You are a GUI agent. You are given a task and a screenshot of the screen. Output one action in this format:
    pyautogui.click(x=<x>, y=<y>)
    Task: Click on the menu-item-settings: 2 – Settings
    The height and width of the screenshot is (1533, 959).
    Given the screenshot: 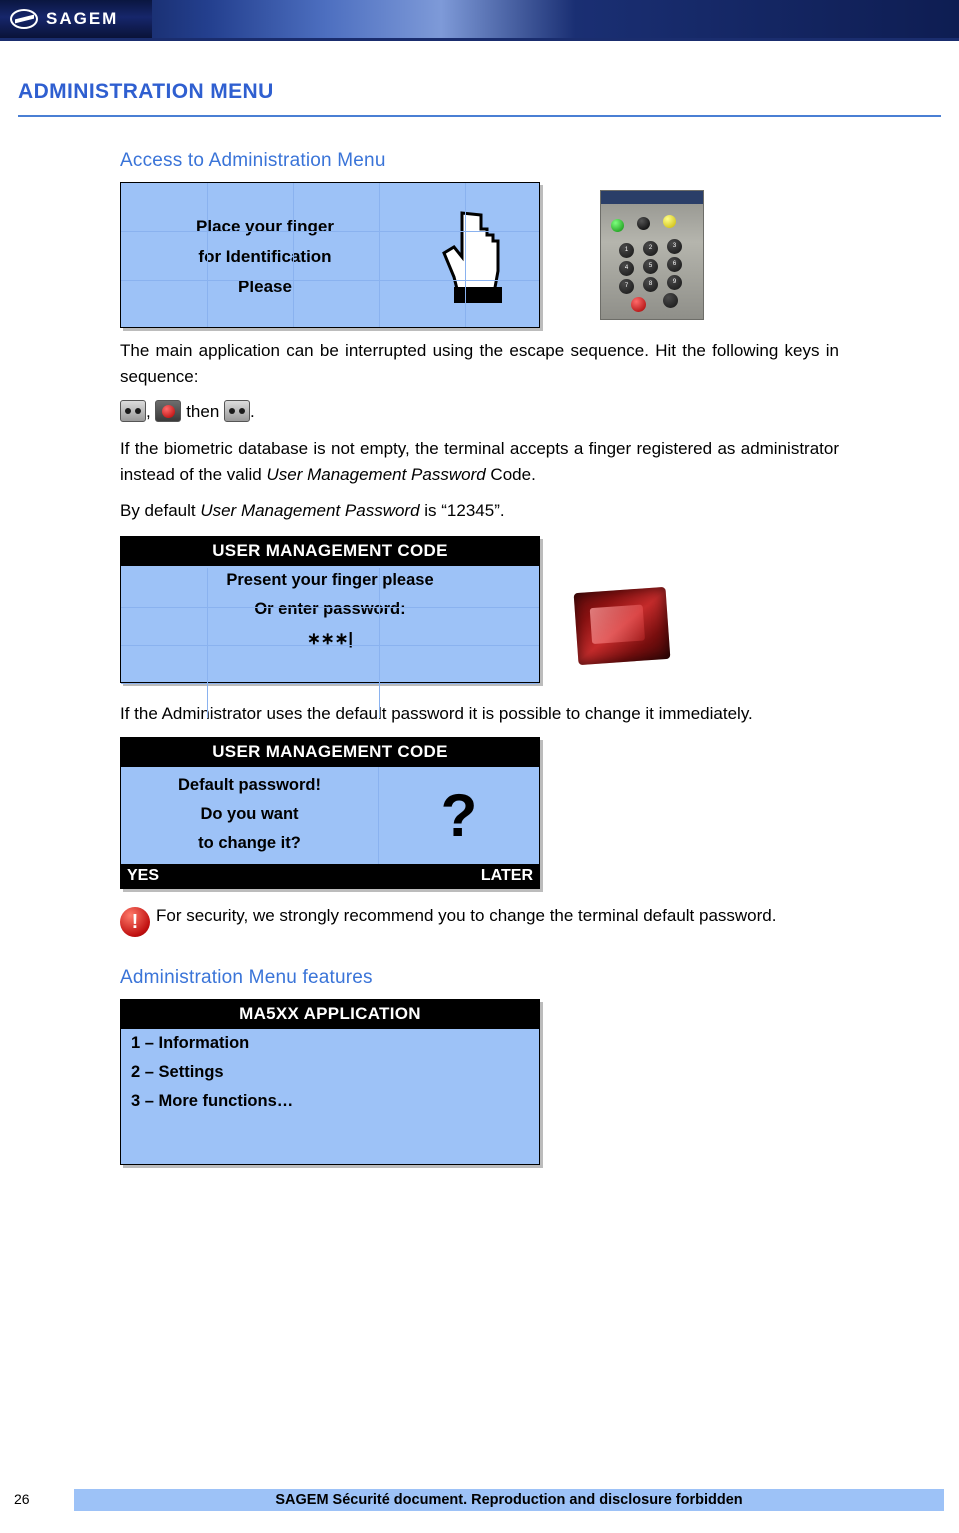 What is the action you would take?
    pyautogui.click(x=330, y=1072)
    